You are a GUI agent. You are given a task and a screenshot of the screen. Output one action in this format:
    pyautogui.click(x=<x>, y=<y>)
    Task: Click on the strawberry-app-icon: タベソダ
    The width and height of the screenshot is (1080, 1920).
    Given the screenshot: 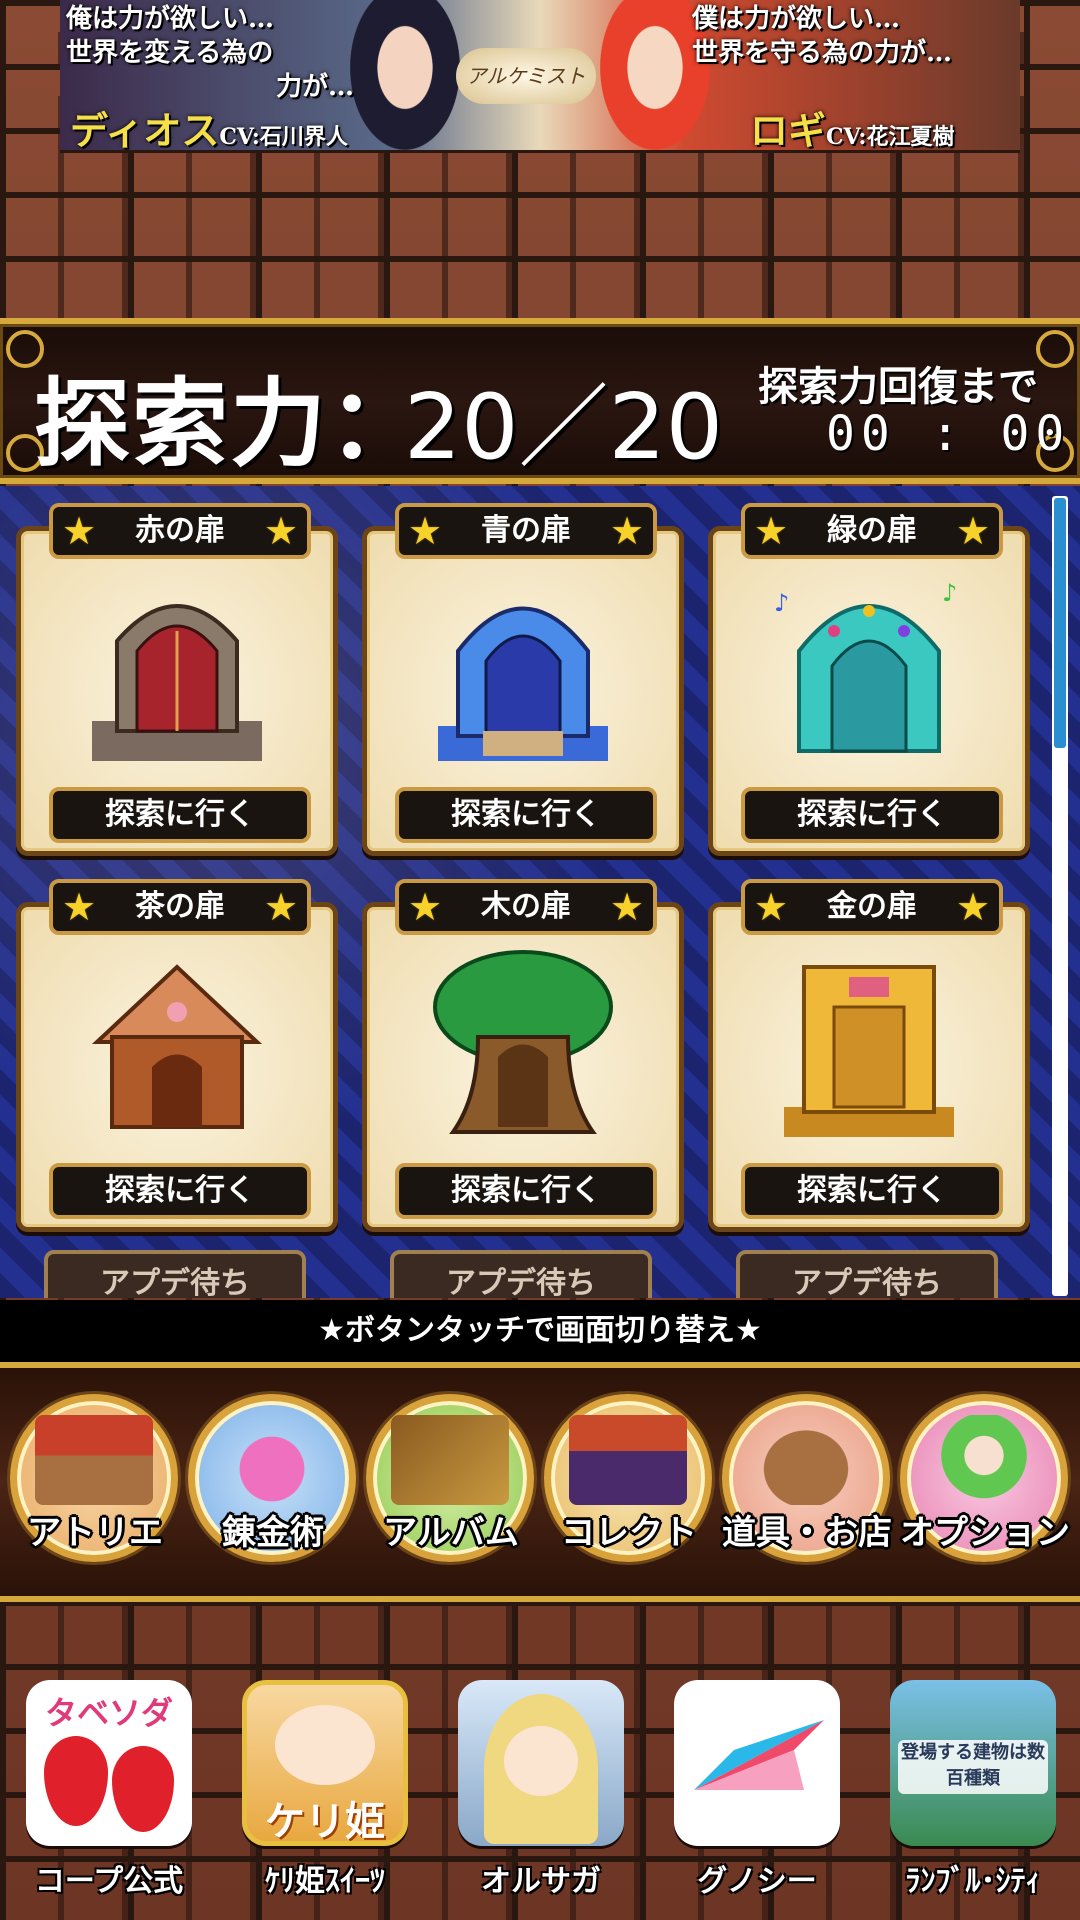 What is the action you would take?
    pyautogui.click(x=109, y=1763)
    